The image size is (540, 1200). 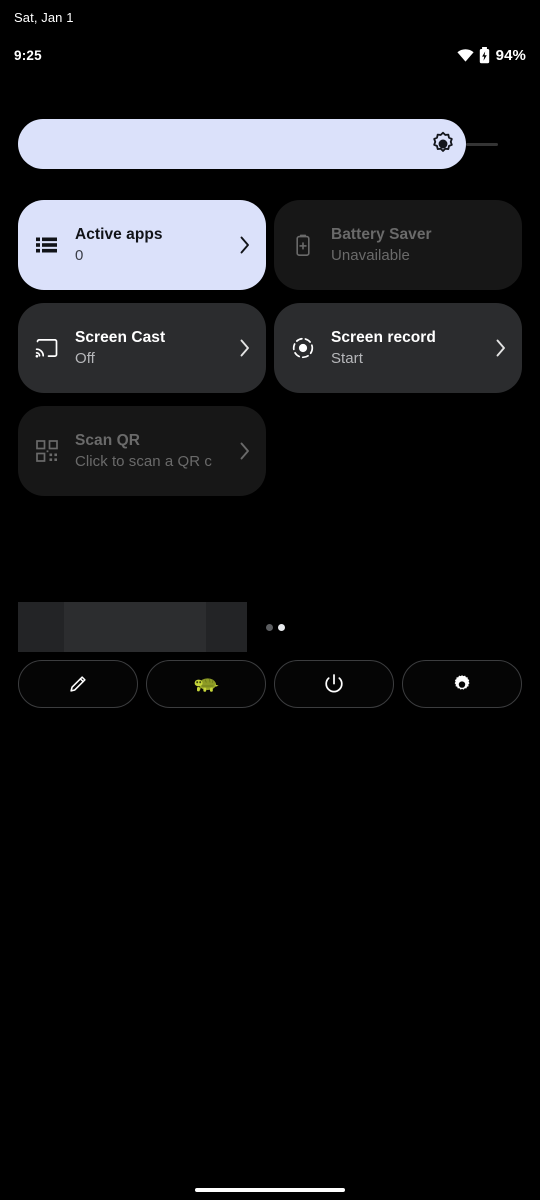 I want to click on tile-battery-saver: Battery Saver Unavailable, so click(x=398, y=245).